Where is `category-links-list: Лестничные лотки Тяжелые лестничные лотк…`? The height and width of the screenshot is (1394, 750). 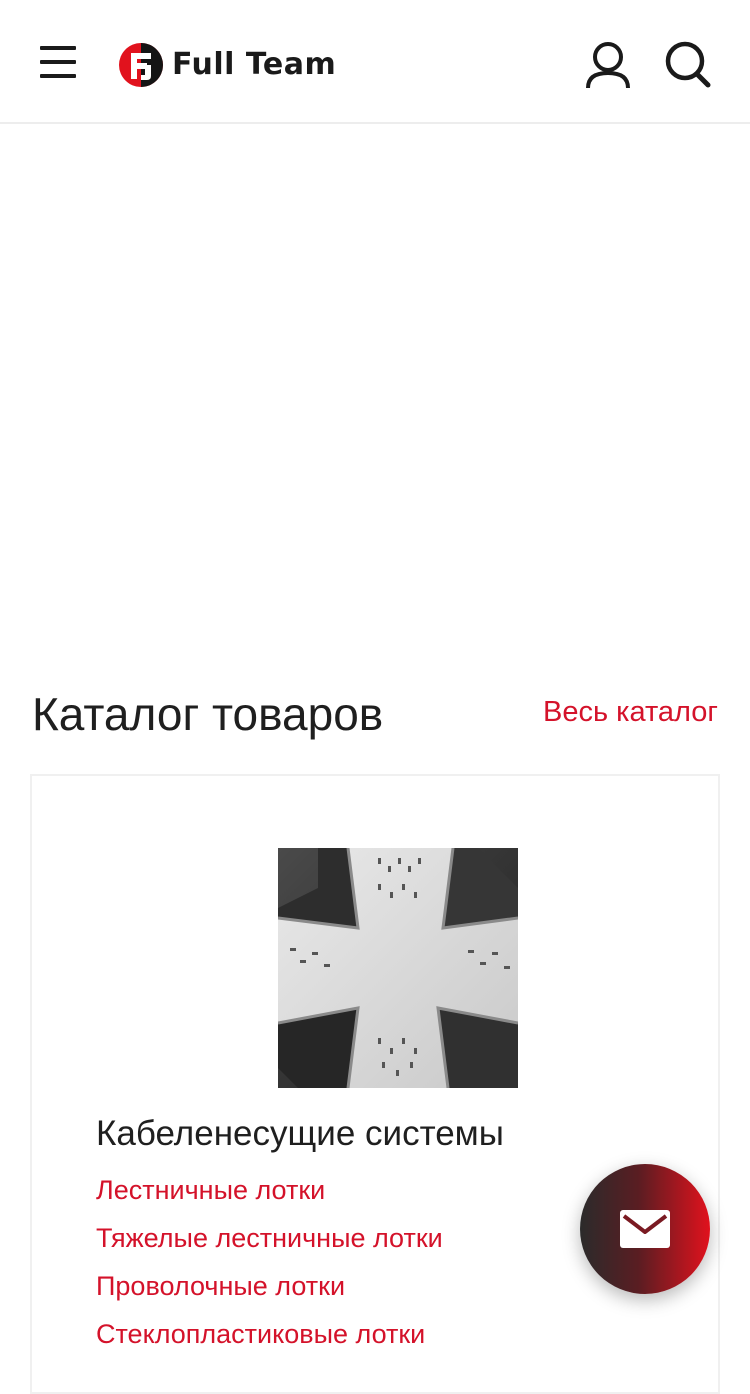
category-links-list: Лестничные лотки Тяжелые лестничные лотк… is located at coordinates (269, 1262).